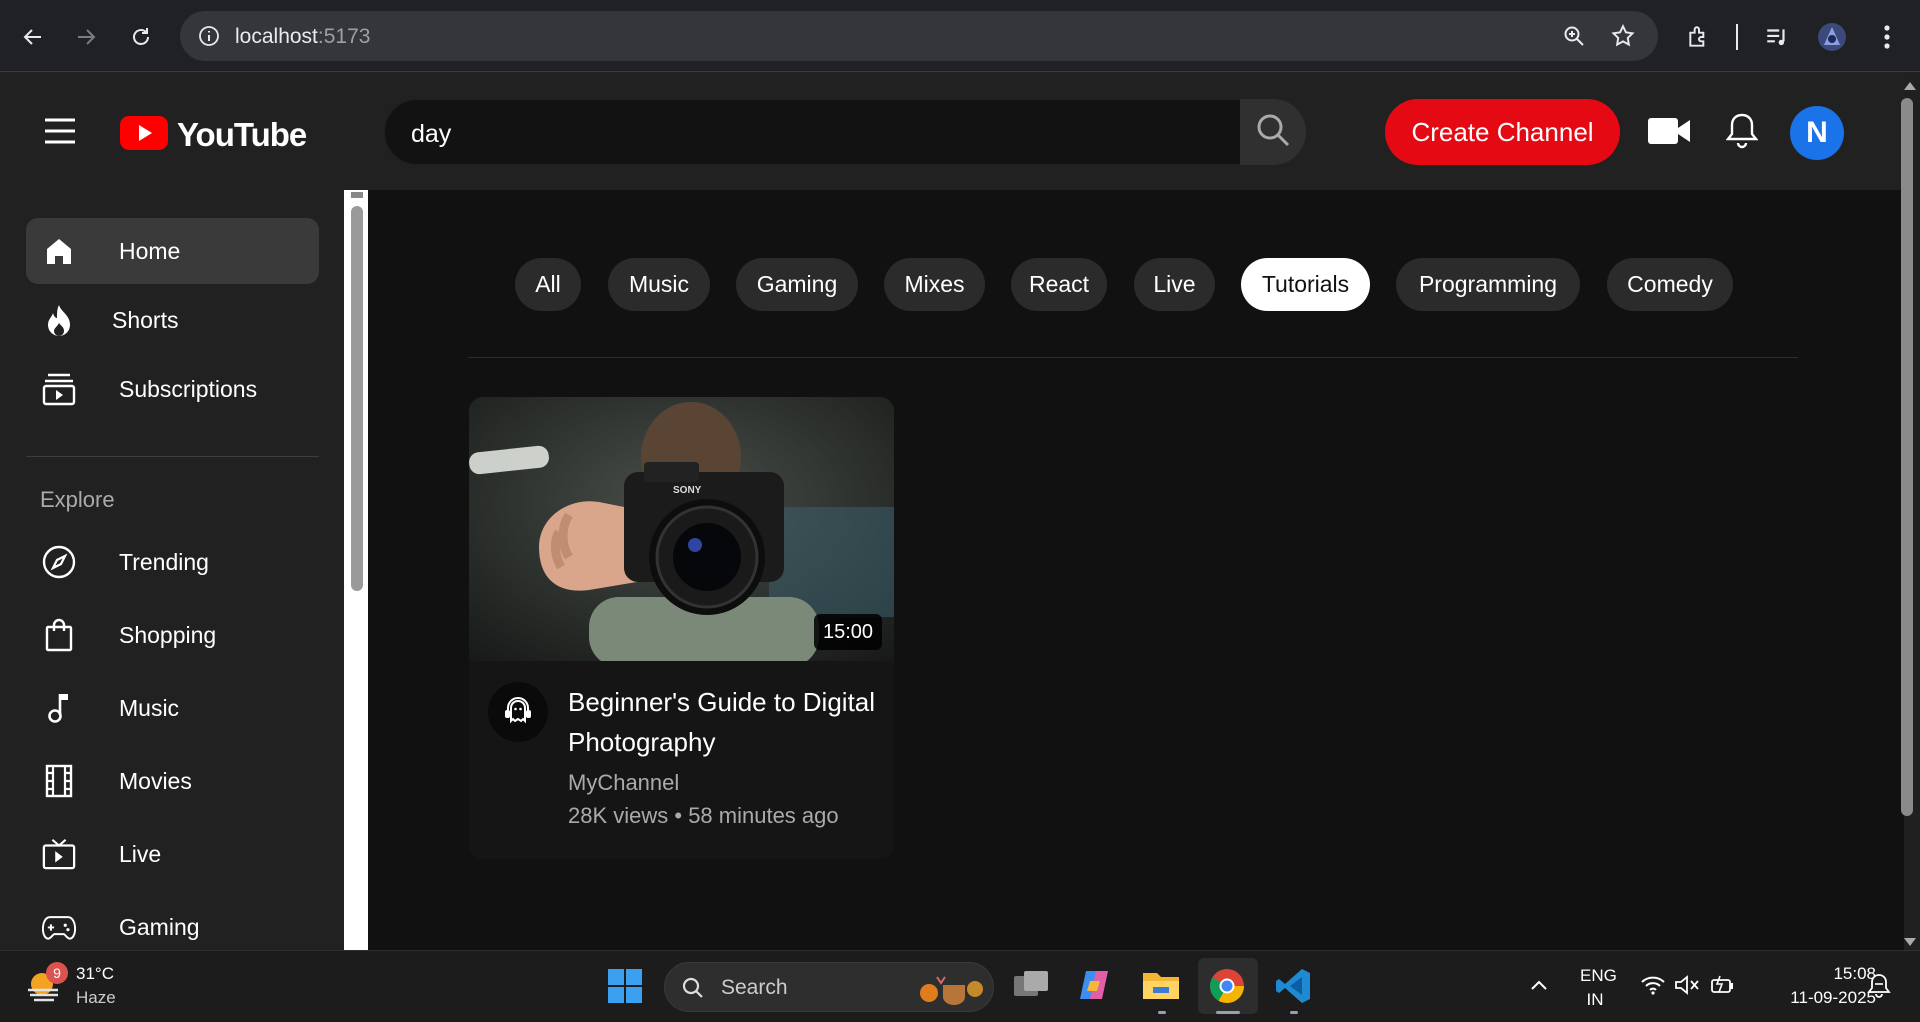 The image size is (1920, 1022). What do you see at coordinates (1910, 87) in the screenshot?
I see `scroll-up-arrow-icon` at bounding box center [1910, 87].